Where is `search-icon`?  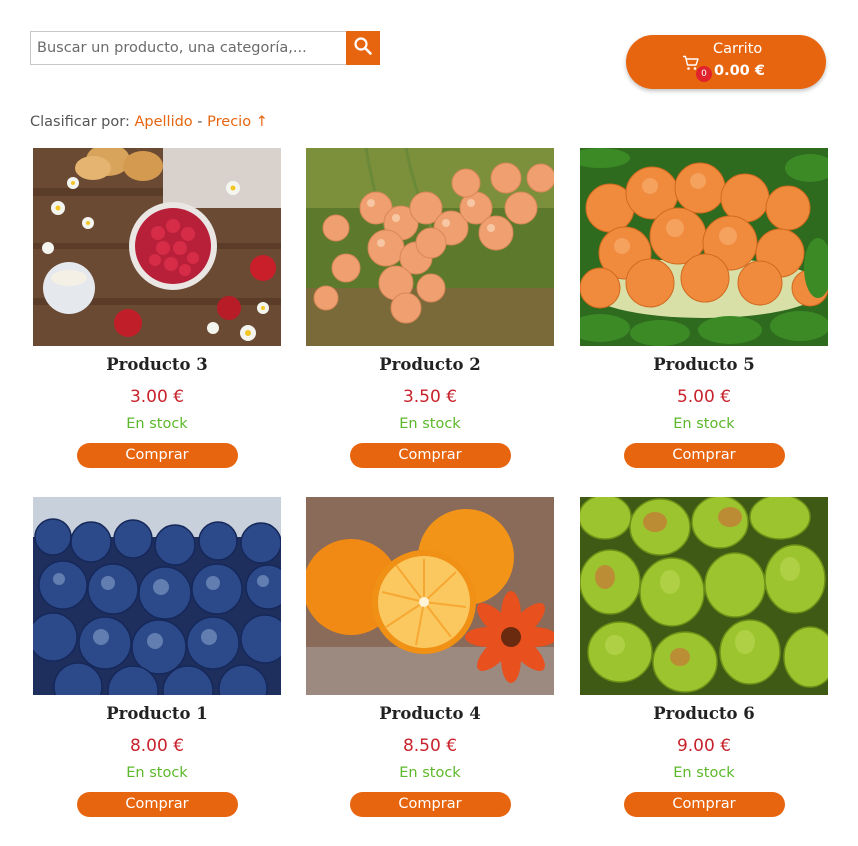 search-icon is located at coordinates (363, 48).